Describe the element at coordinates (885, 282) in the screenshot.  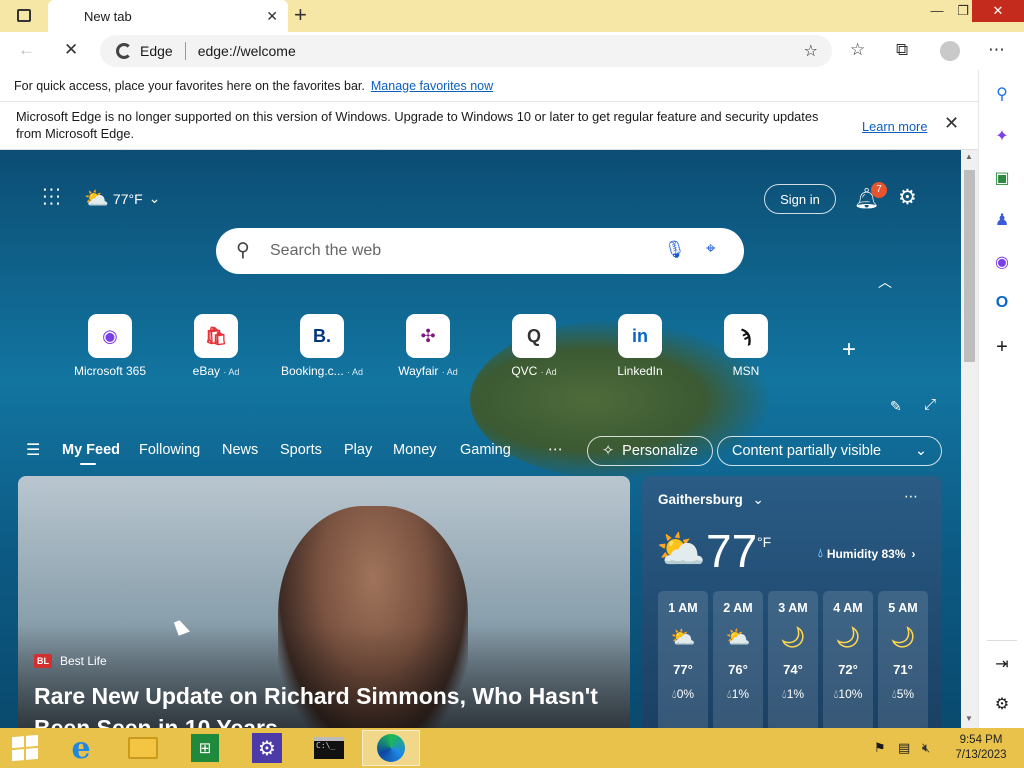
I see `collapse-chevron-icon: ︿` at that location.